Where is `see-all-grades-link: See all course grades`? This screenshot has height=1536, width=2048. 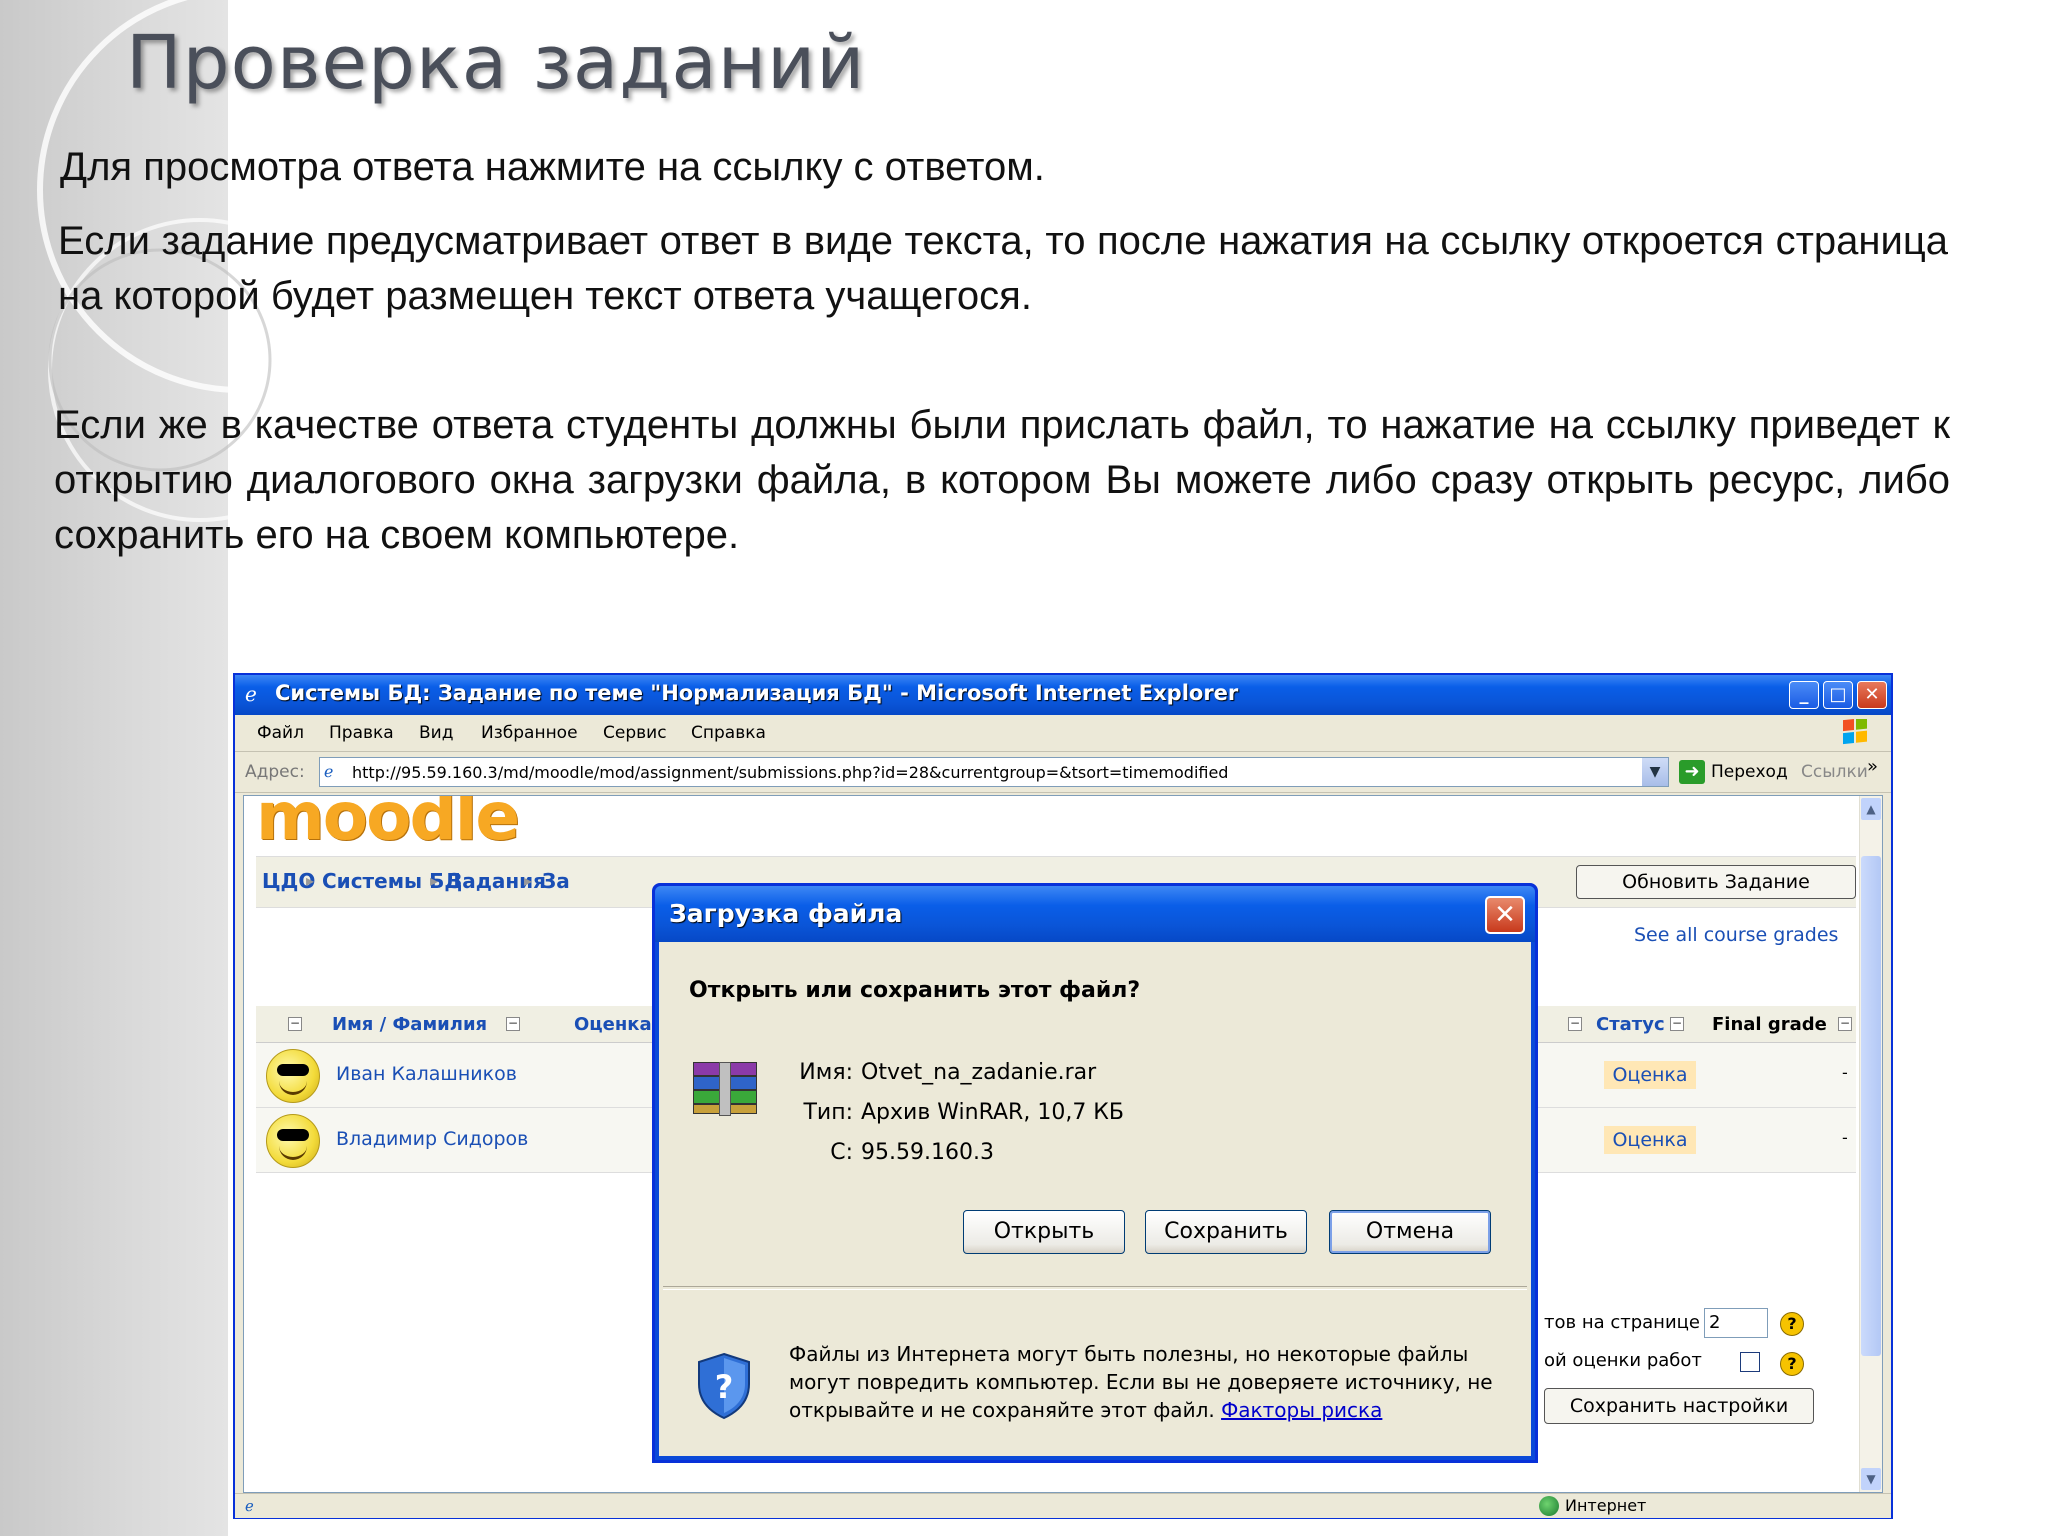
see-all-grades-link: See all course grades is located at coordinates (1736, 935).